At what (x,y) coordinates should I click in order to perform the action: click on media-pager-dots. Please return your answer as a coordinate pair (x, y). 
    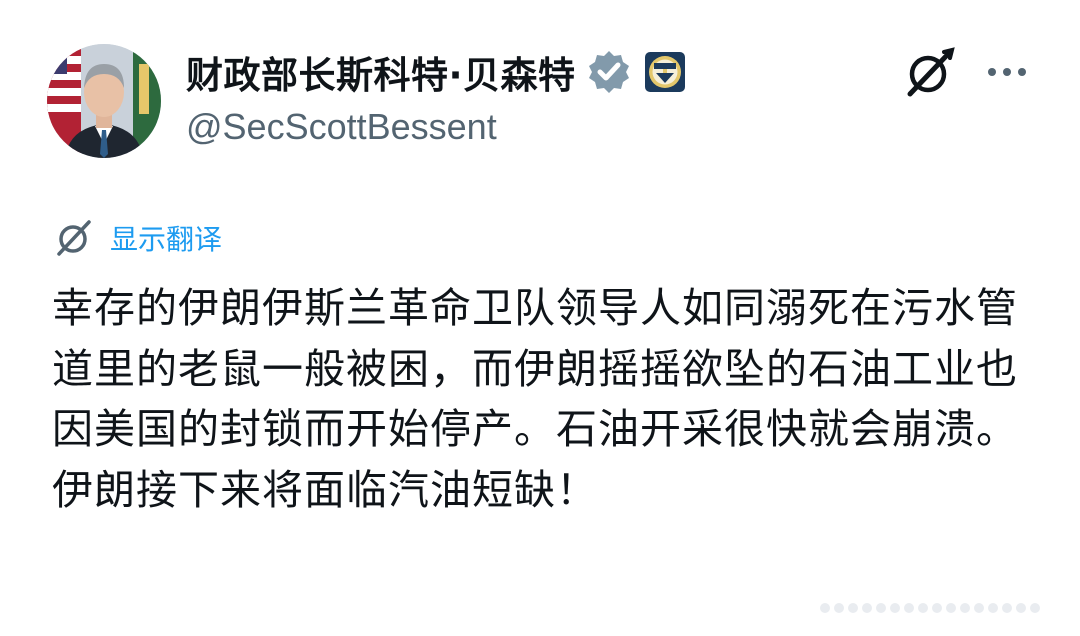
    Looking at the image, I should click on (930, 608).